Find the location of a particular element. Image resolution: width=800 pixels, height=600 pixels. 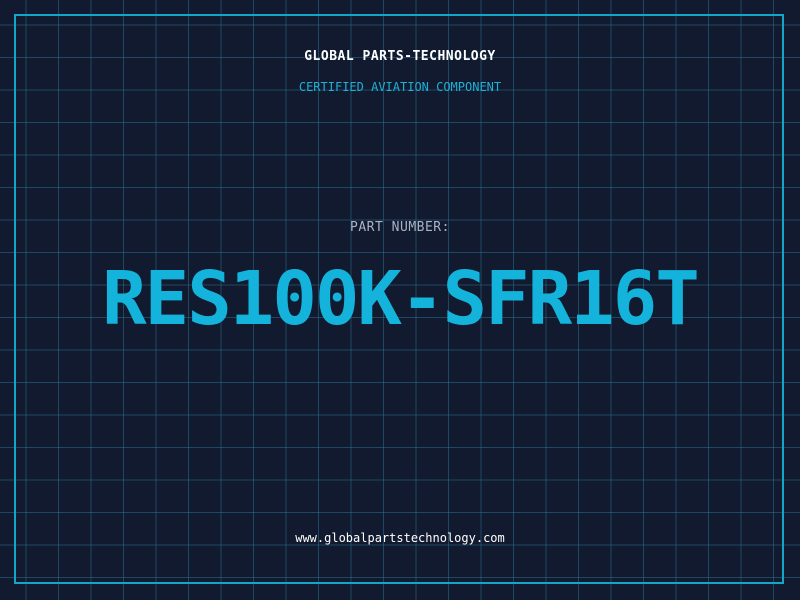

part-number-value: RES100K-SFR16T is located at coordinates (401, 299).